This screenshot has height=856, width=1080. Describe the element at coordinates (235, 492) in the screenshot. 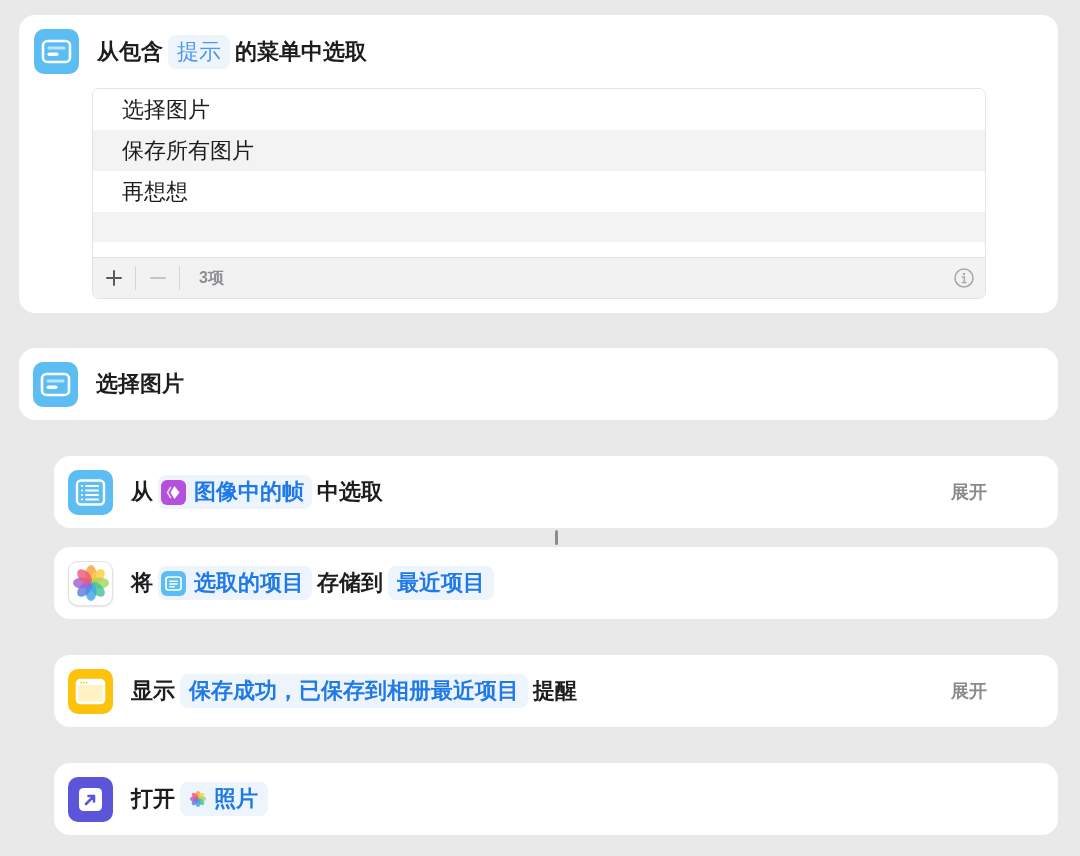

I see `variable-token: 图像中的帧` at that location.